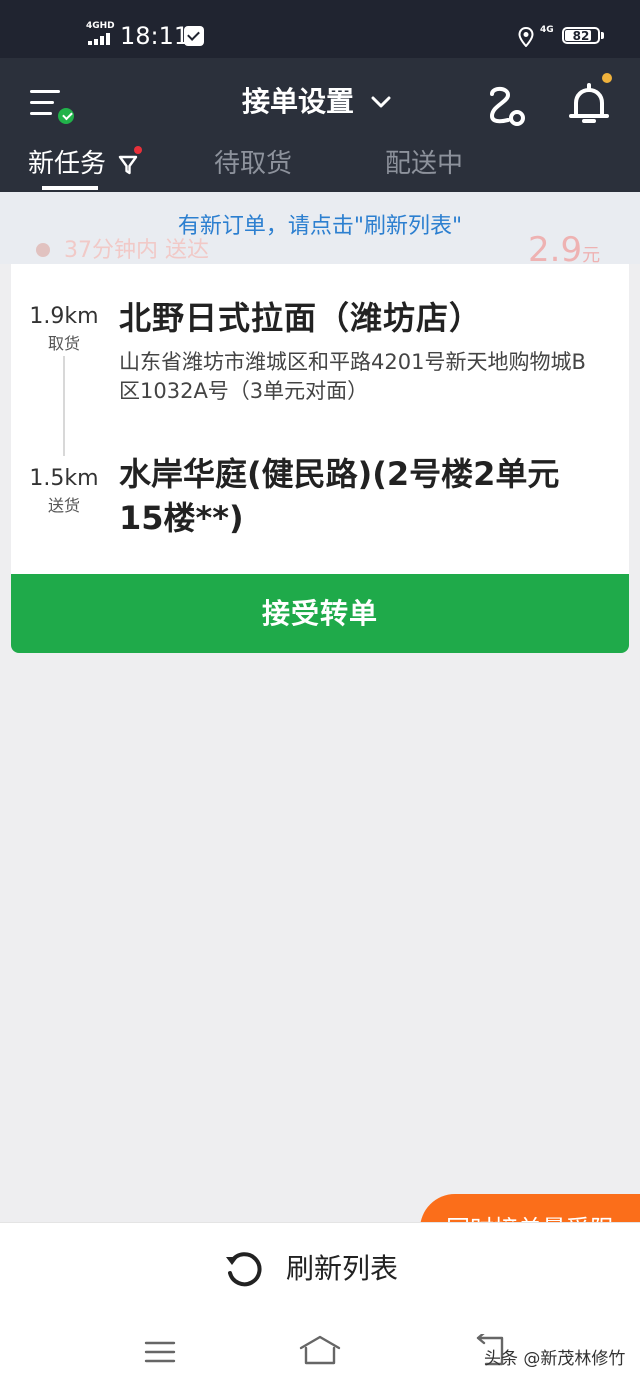 The image size is (640, 1387). Describe the element at coordinates (66, 116) in the screenshot. I see `check-badge-icon` at that location.